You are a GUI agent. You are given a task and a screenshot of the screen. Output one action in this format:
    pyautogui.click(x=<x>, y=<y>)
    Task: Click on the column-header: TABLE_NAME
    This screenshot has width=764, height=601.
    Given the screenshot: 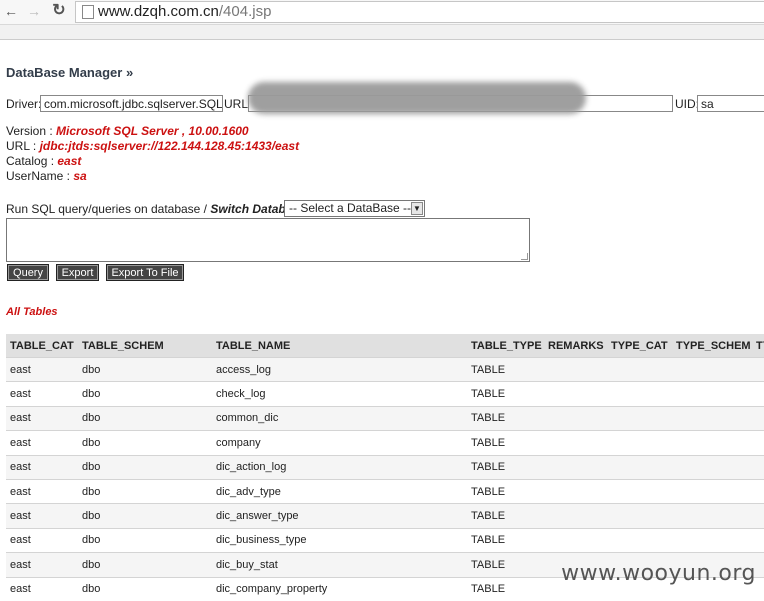 What is the action you would take?
    pyautogui.click(x=339, y=346)
    